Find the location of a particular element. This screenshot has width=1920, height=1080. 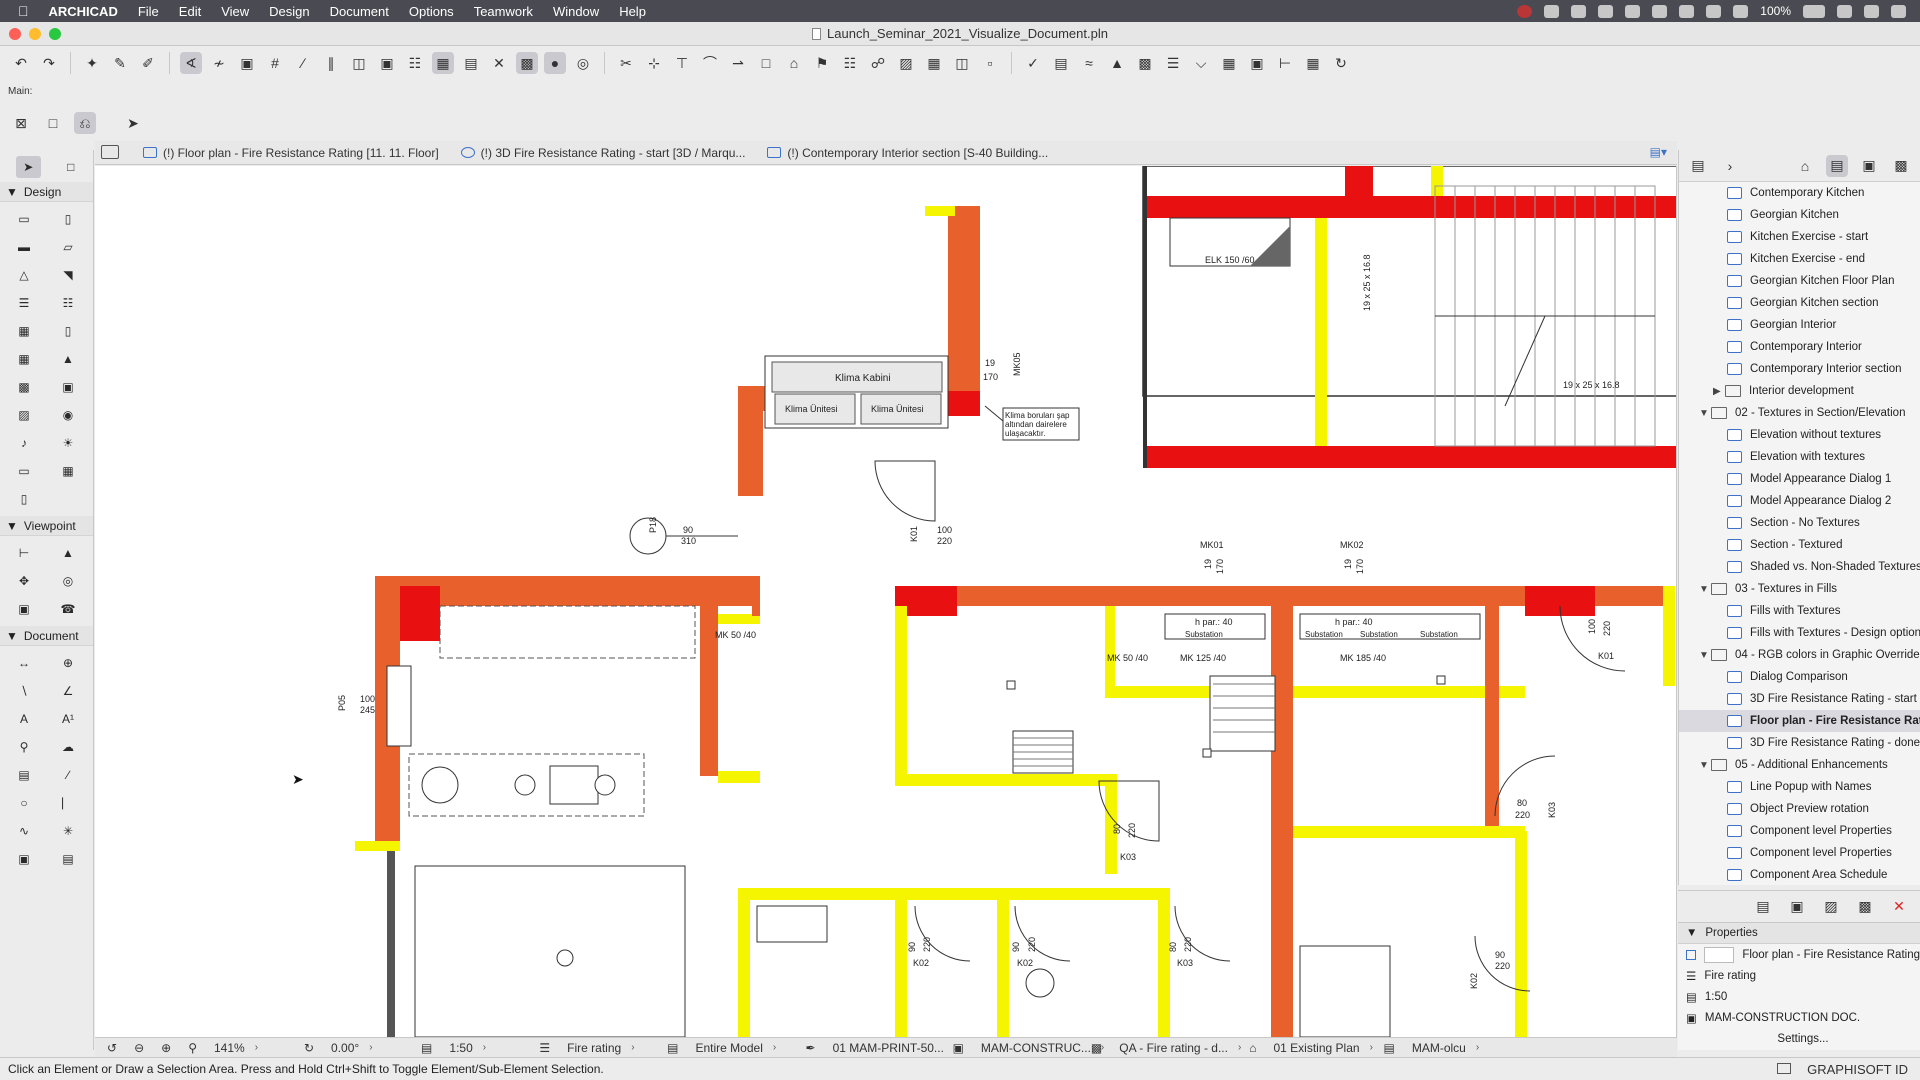

suspend-groups-icon: ☷ is located at coordinates (415, 63).